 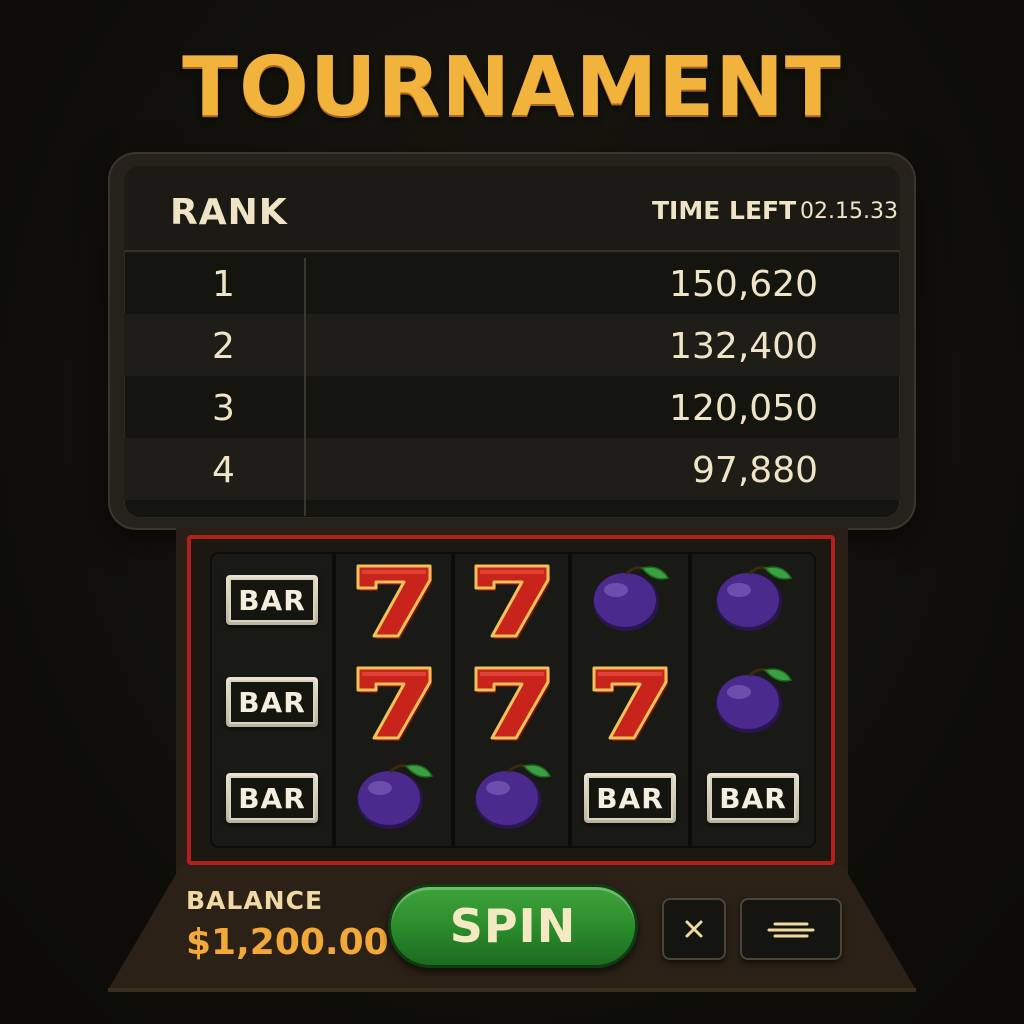 I want to click on score-value: 150,620, so click(x=743, y=284).